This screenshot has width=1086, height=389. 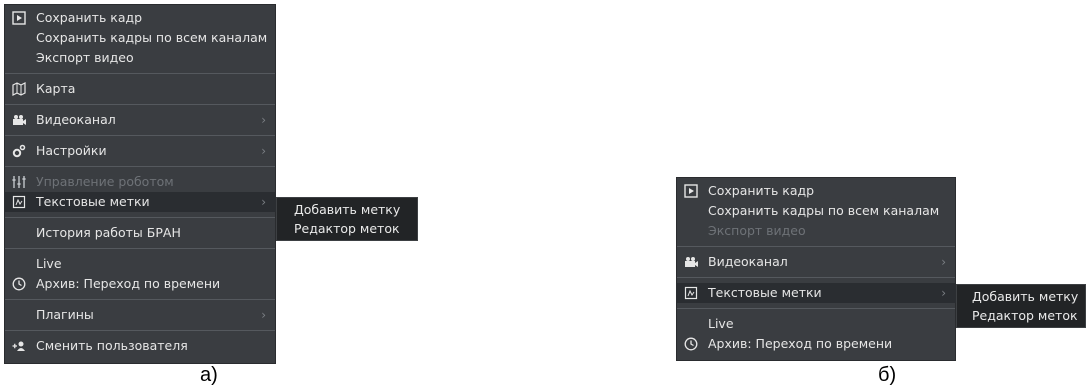 I want to click on switch-user-icon, so click(x=18, y=346).